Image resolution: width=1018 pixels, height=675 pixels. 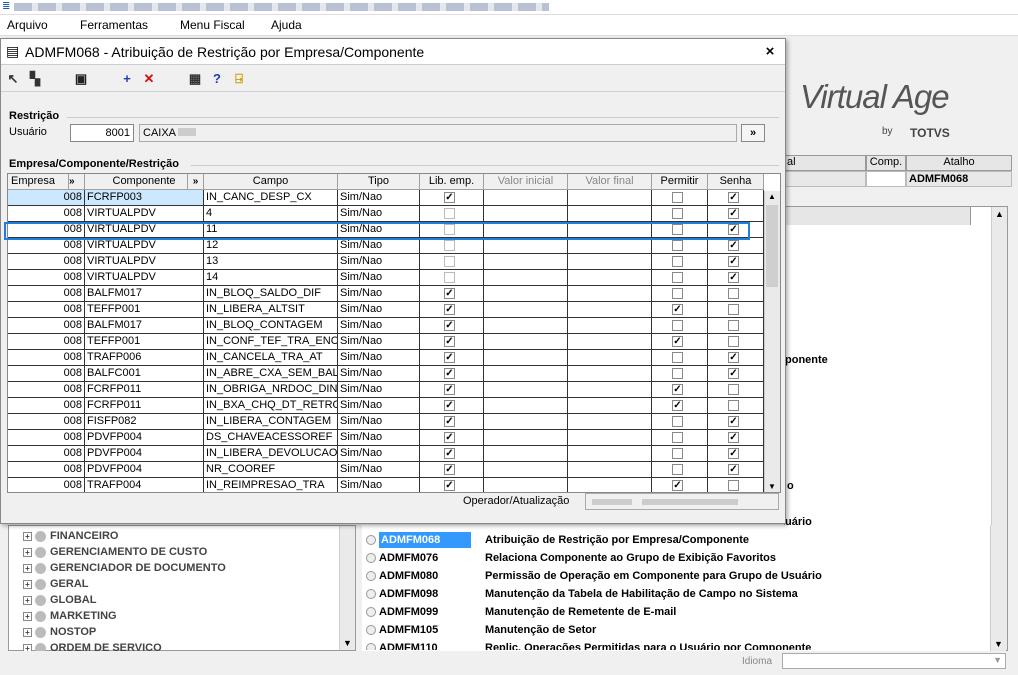 What do you see at coordinates (144, 310) in the screenshot?
I see `cell-componente: TEFFP001` at bounding box center [144, 310].